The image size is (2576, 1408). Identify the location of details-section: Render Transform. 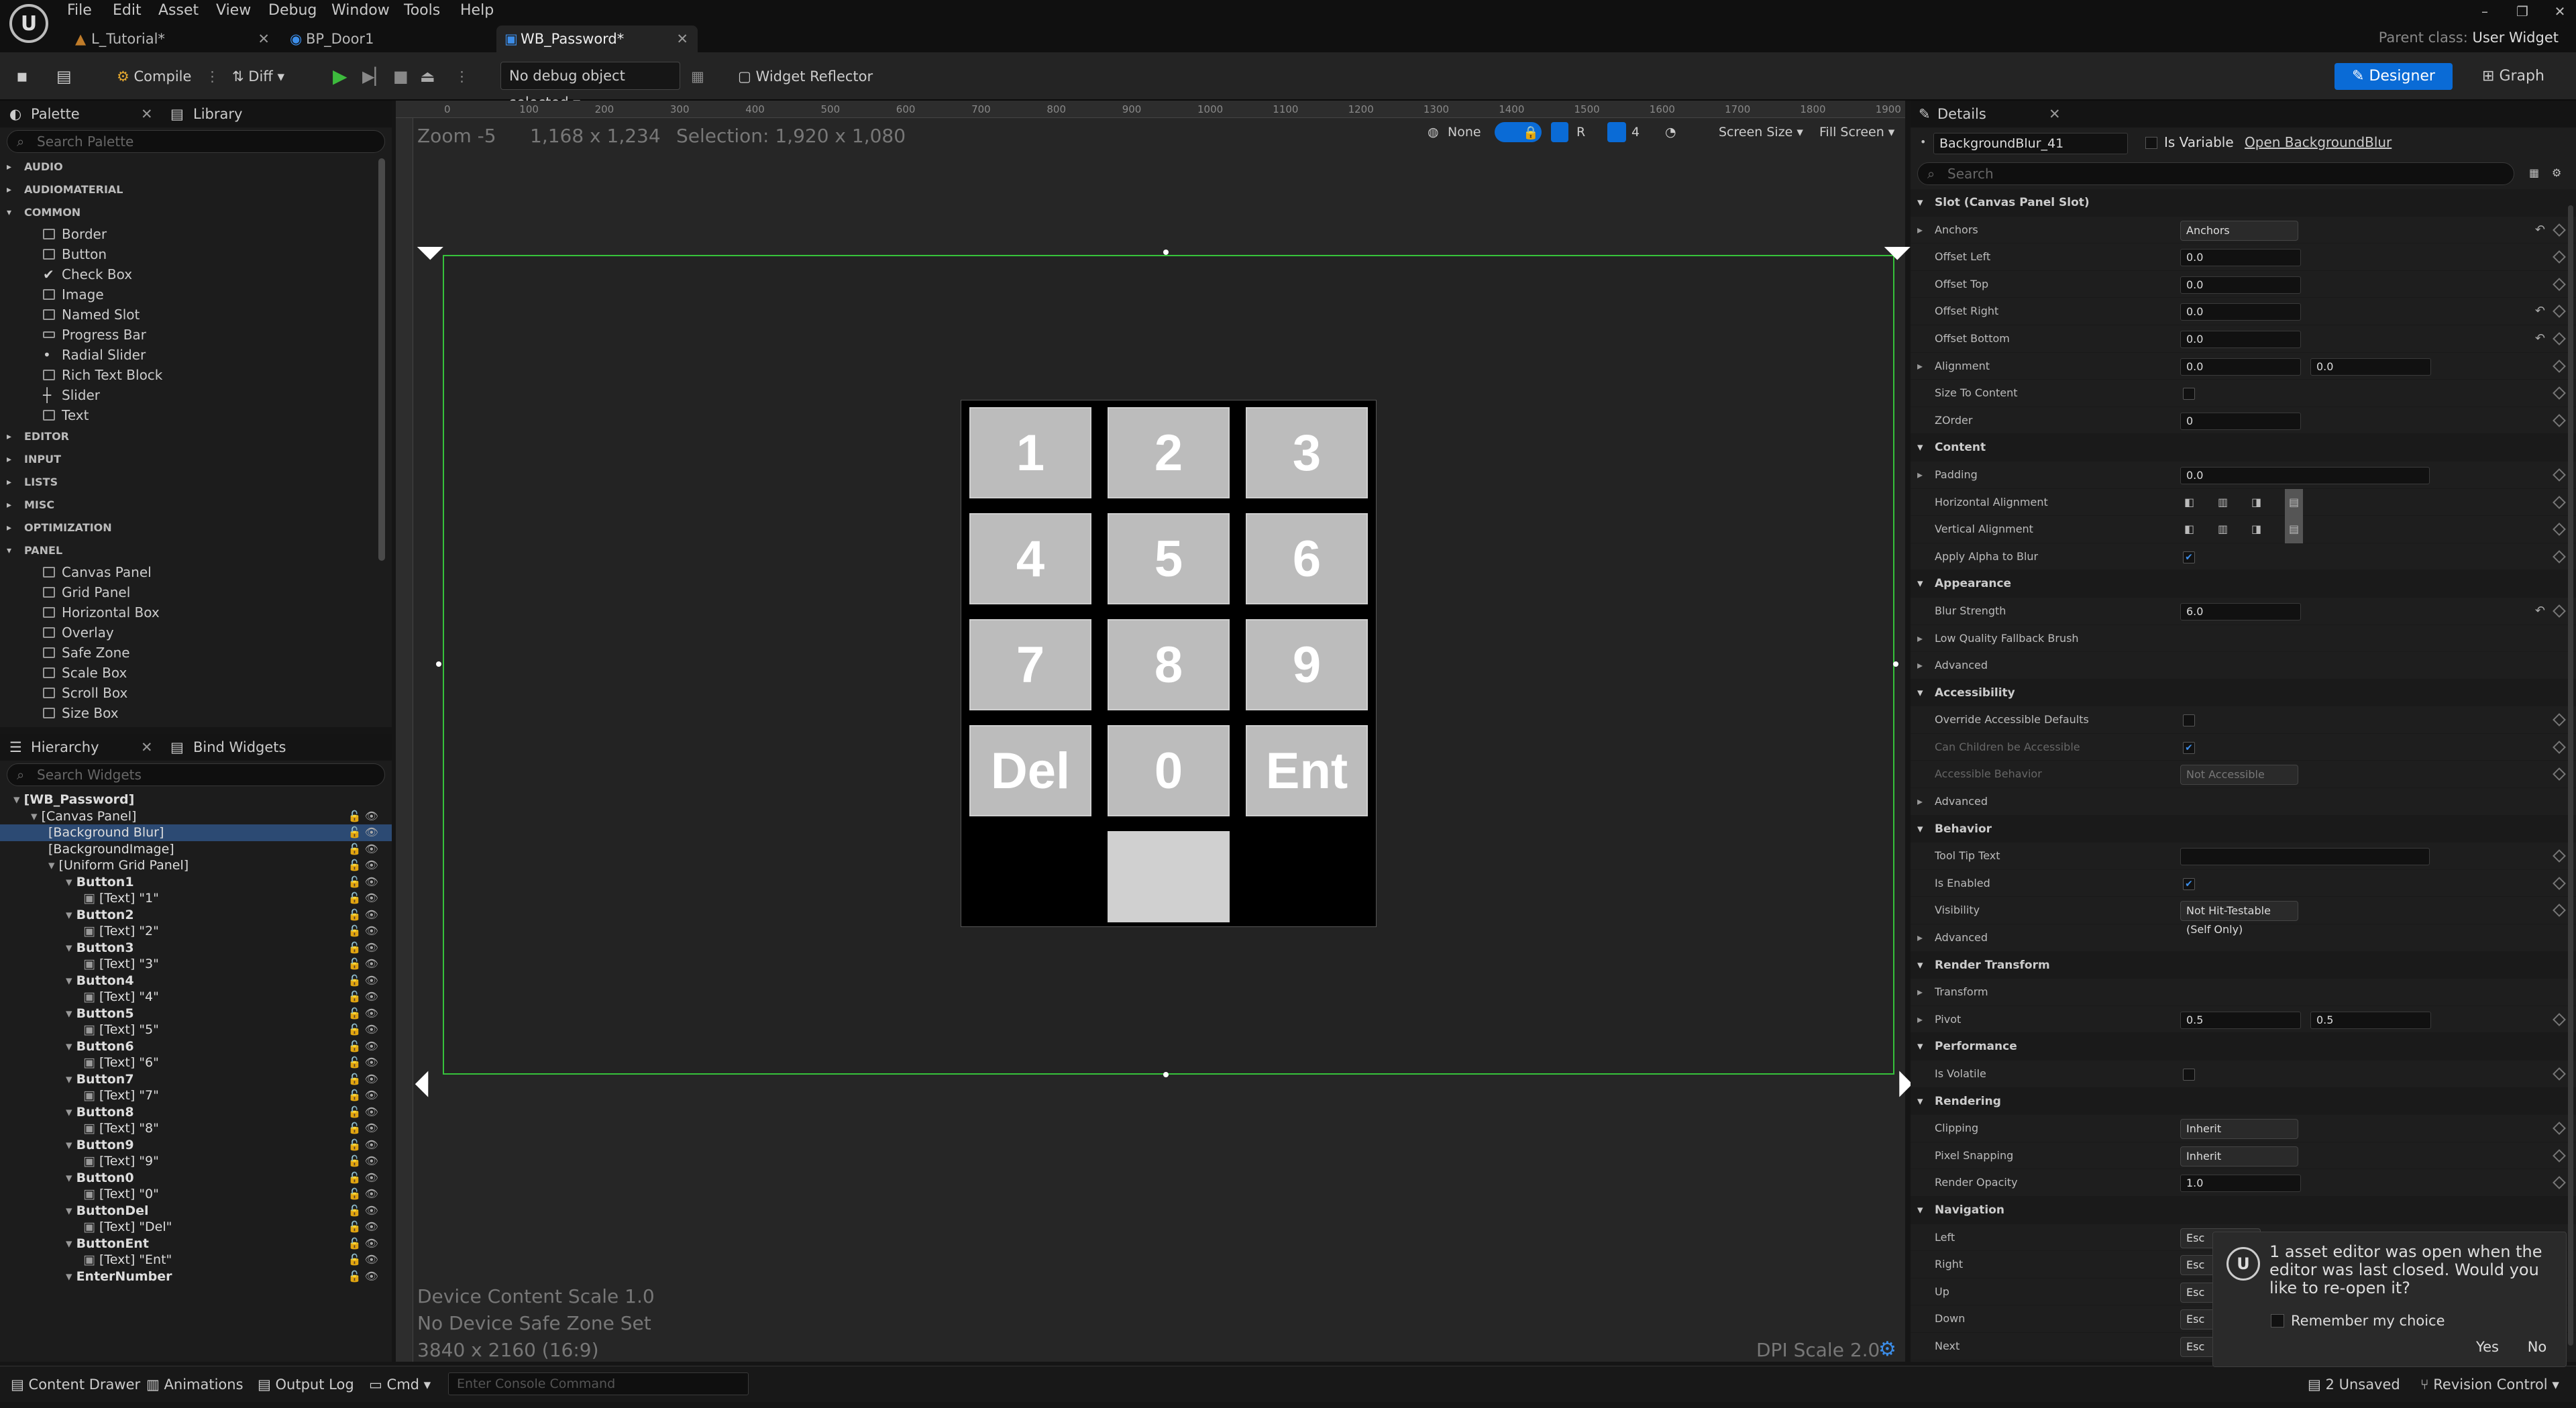
(2243, 965).